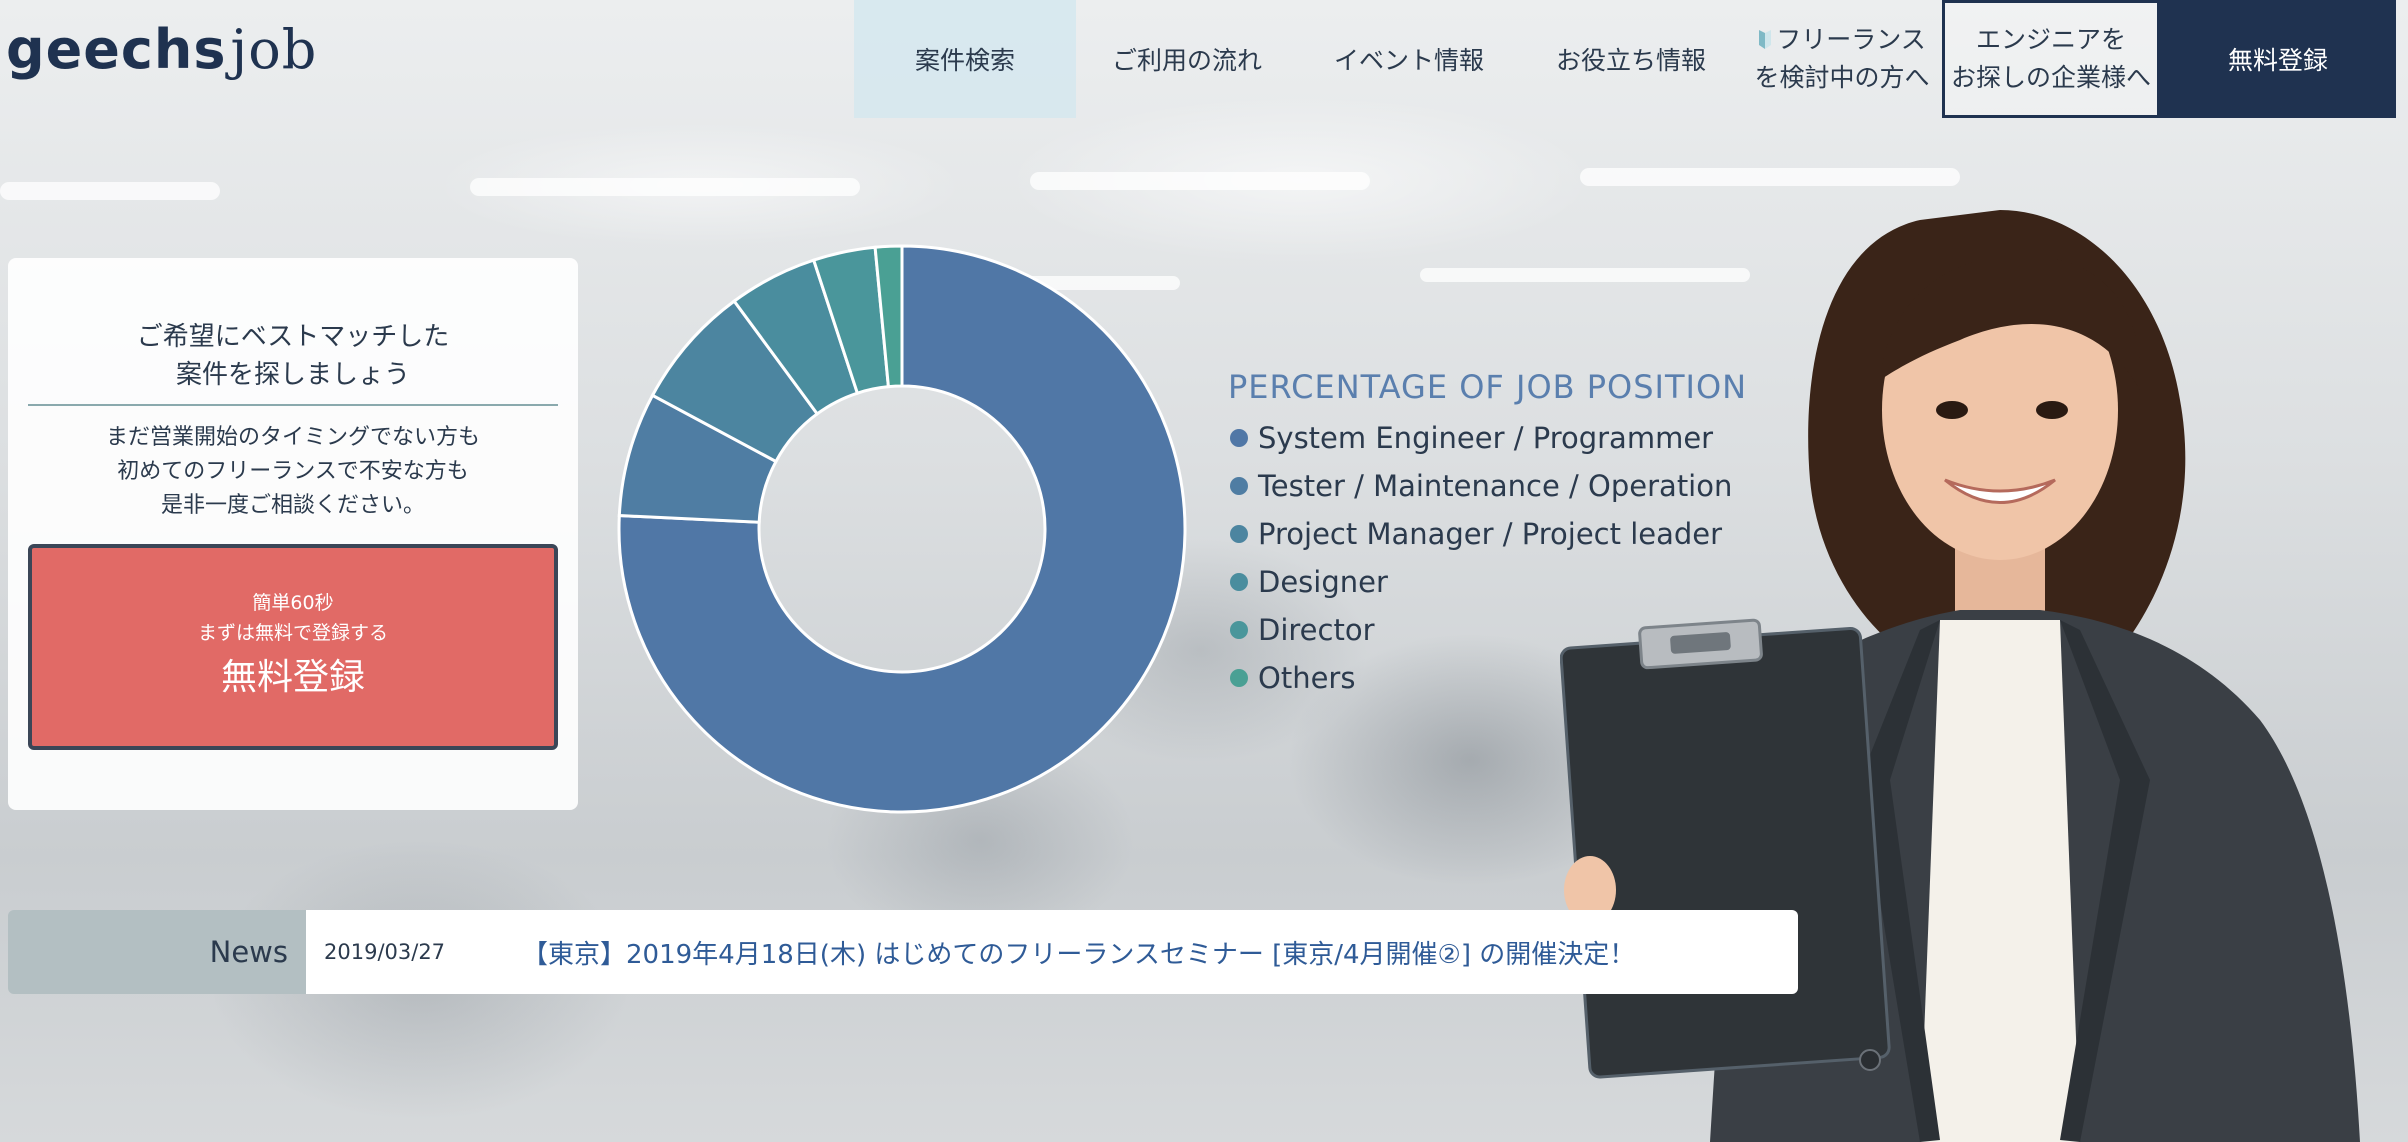 The image size is (2408, 1142). I want to click on site-logo: geechsjob, so click(161, 49).